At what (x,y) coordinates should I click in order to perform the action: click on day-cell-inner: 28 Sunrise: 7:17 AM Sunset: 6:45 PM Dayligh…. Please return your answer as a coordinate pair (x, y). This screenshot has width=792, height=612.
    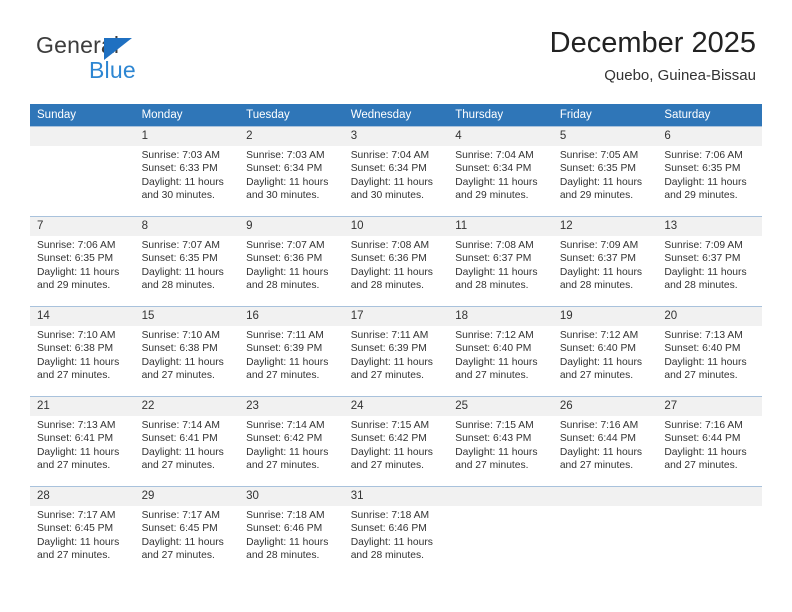
    Looking at the image, I should click on (82, 531).